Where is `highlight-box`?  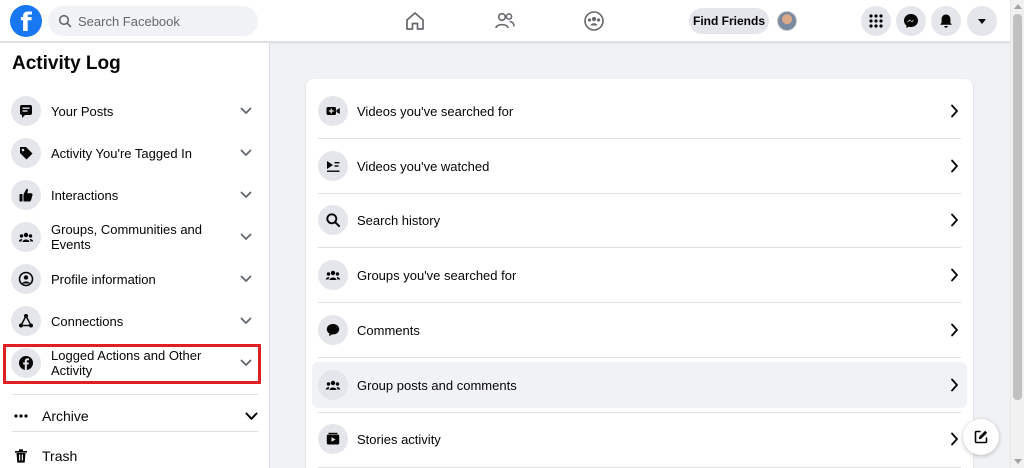 highlight-box is located at coordinates (132, 364).